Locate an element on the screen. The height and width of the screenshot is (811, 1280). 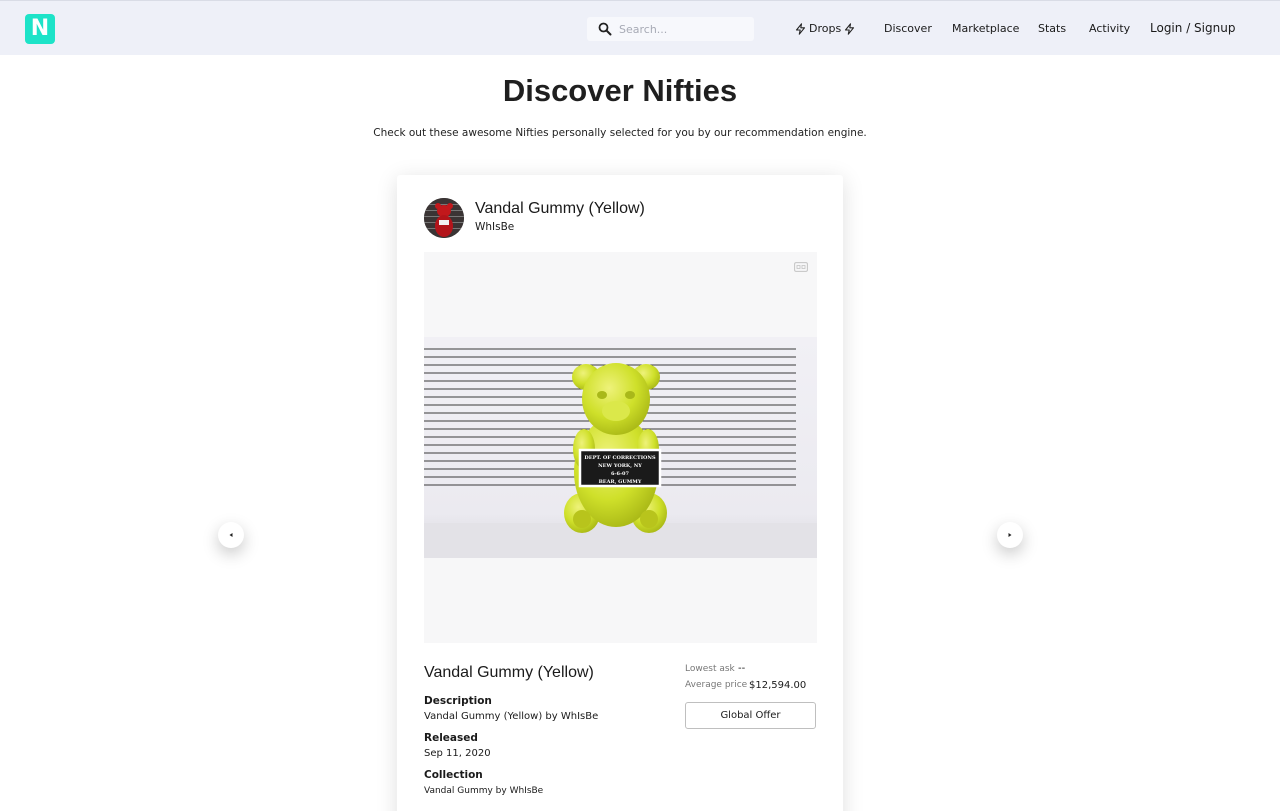
artwork-sign-line-1: DEPT. OF CORRECTIONS is located at coordinates (620, 458).